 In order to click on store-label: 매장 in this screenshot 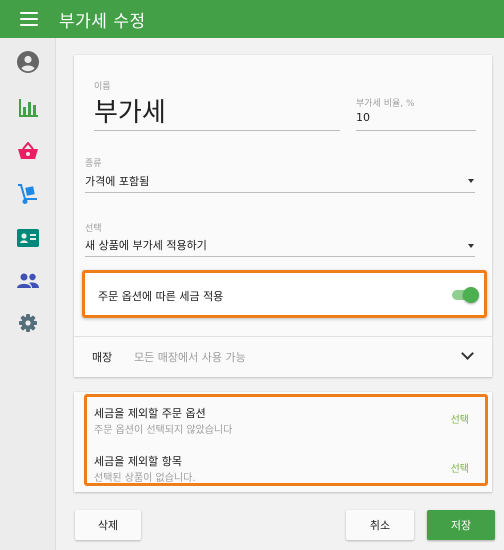, I will do `click(102, 357)`.